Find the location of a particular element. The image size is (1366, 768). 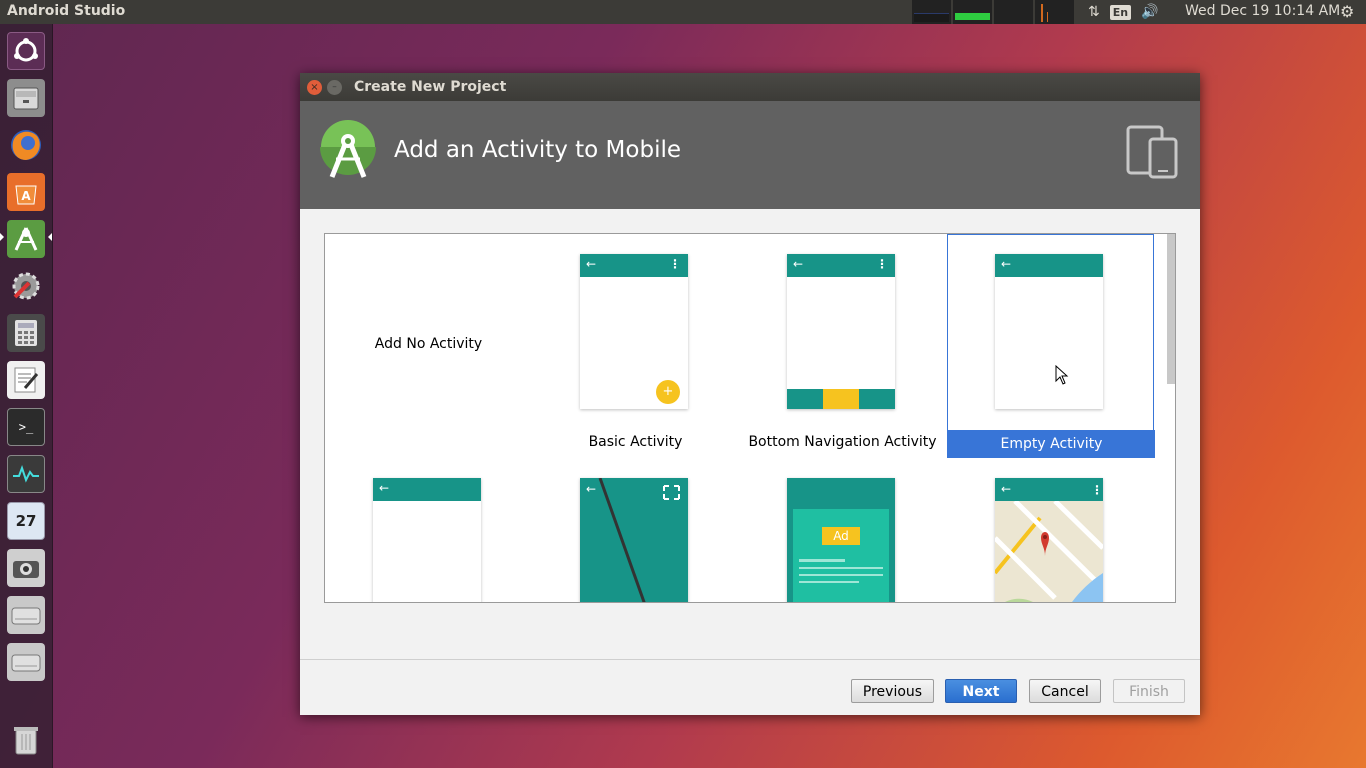

system-load-graphs is located at coordinates (994, 12).